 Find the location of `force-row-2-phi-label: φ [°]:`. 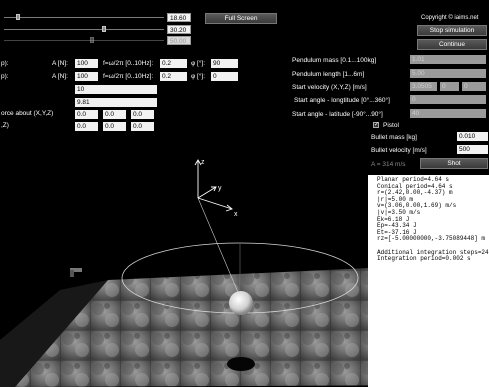

force-row-2-phi-label: φ [°]: is located at coordinates (198, 76).